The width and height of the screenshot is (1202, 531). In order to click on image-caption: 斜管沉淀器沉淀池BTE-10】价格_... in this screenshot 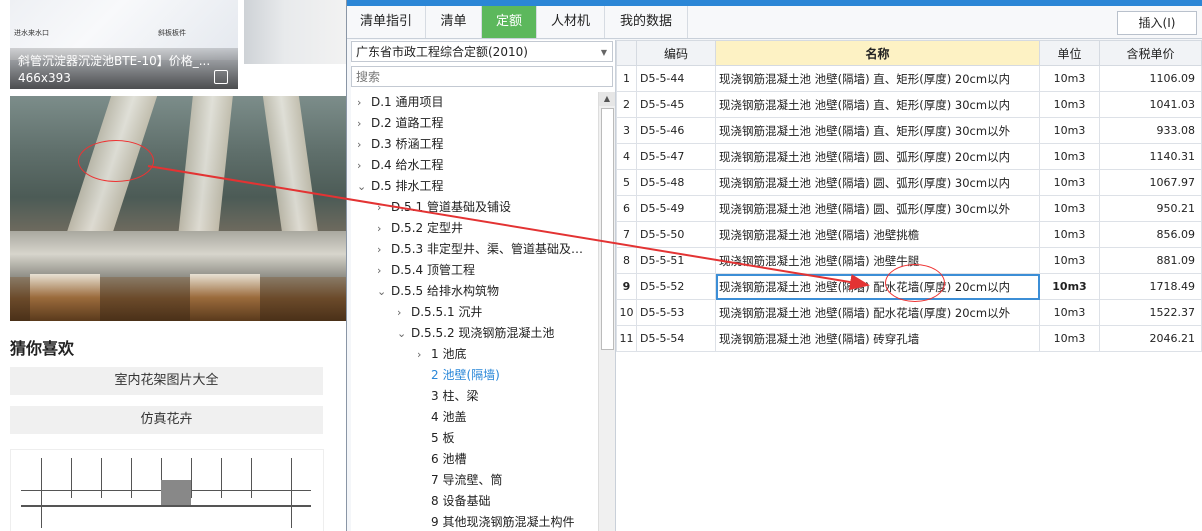, I will do `click(114, 60)`.